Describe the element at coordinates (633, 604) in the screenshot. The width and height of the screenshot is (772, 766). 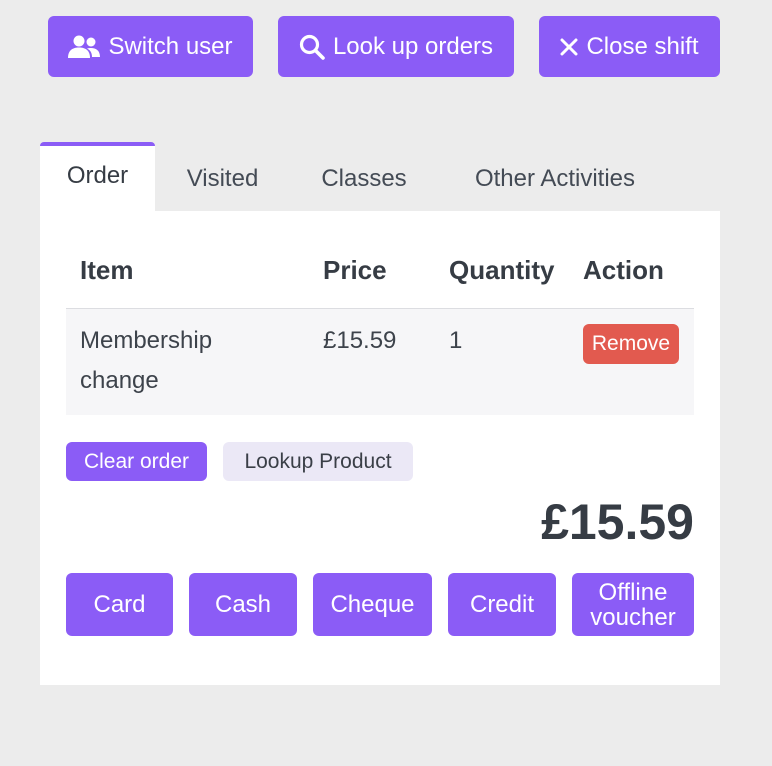
I see `pay-offline-voucher-button: Offline voucher` at that location.